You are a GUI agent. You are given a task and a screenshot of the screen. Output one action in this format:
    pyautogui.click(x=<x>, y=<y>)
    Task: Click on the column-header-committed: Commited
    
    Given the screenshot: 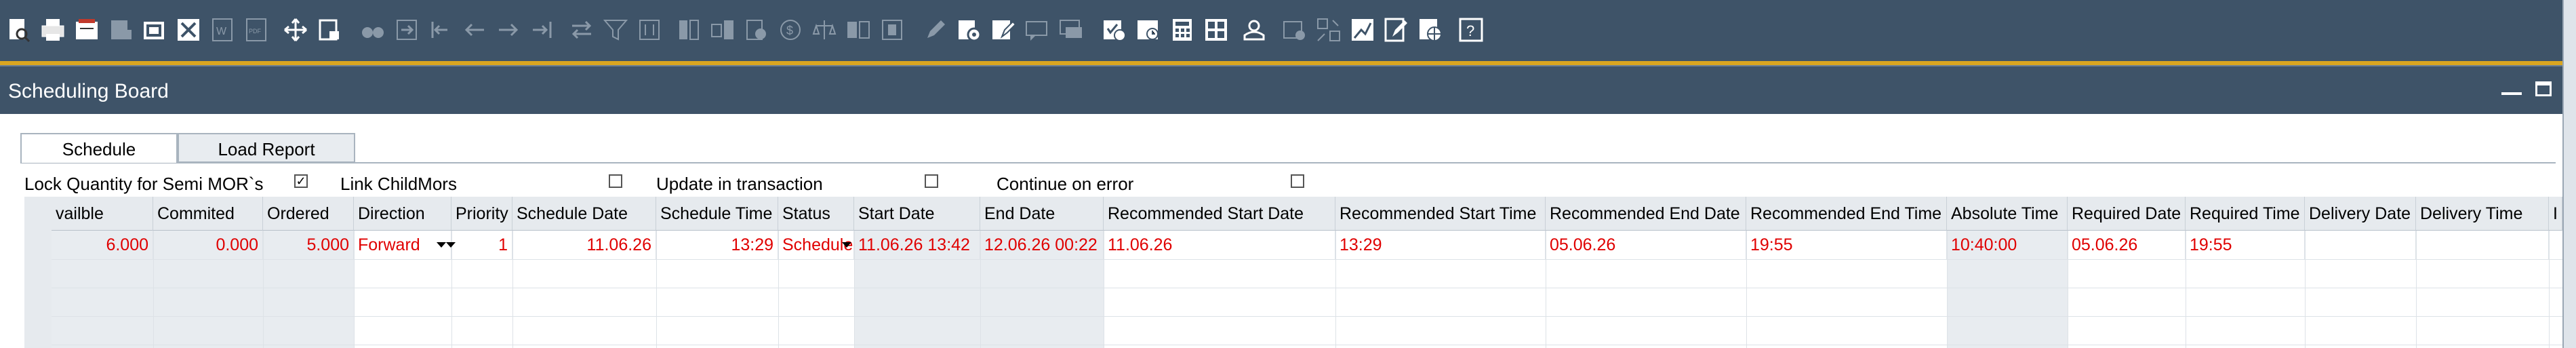 What is the action you would take?
    pyautogui.click(x=208, y=214)
    